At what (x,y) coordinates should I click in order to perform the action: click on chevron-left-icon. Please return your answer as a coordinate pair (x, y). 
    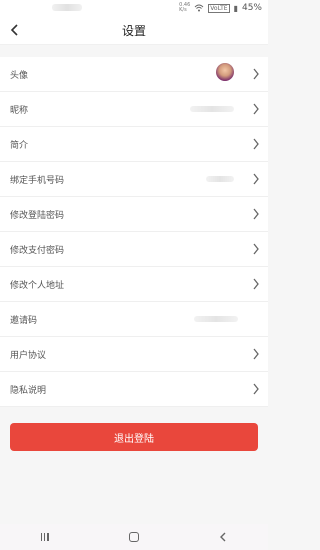
    Looking at the image, I should click on (15, 30).